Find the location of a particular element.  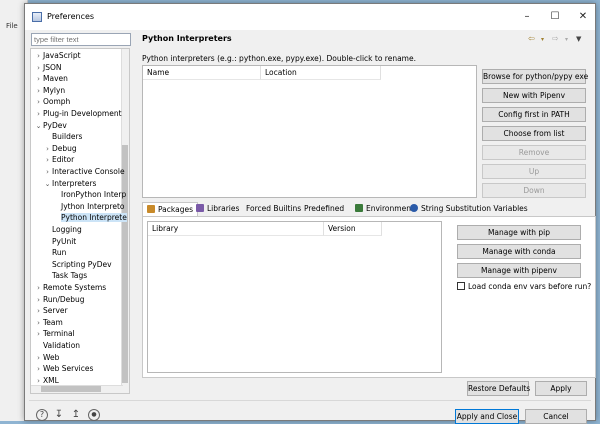

tree-item: Logging is located at coordinates (56, 230).